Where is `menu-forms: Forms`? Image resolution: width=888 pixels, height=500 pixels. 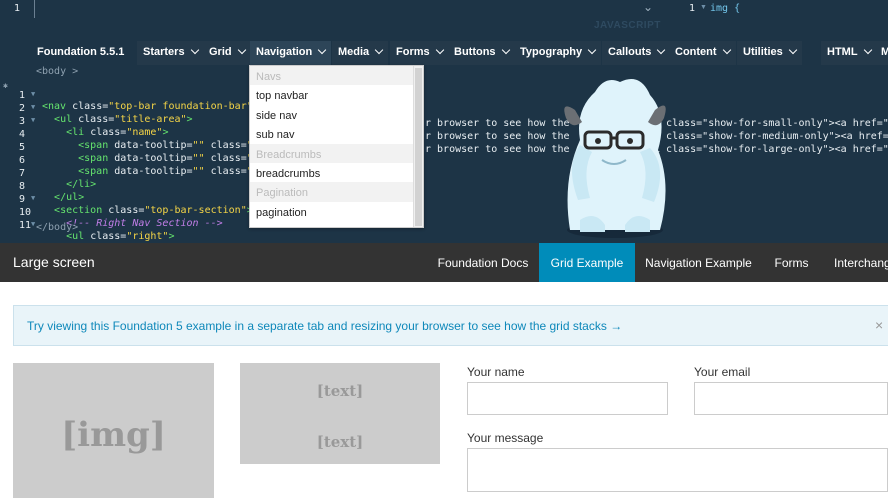 menu-forms: Forms is located at coordinates (419, 53).